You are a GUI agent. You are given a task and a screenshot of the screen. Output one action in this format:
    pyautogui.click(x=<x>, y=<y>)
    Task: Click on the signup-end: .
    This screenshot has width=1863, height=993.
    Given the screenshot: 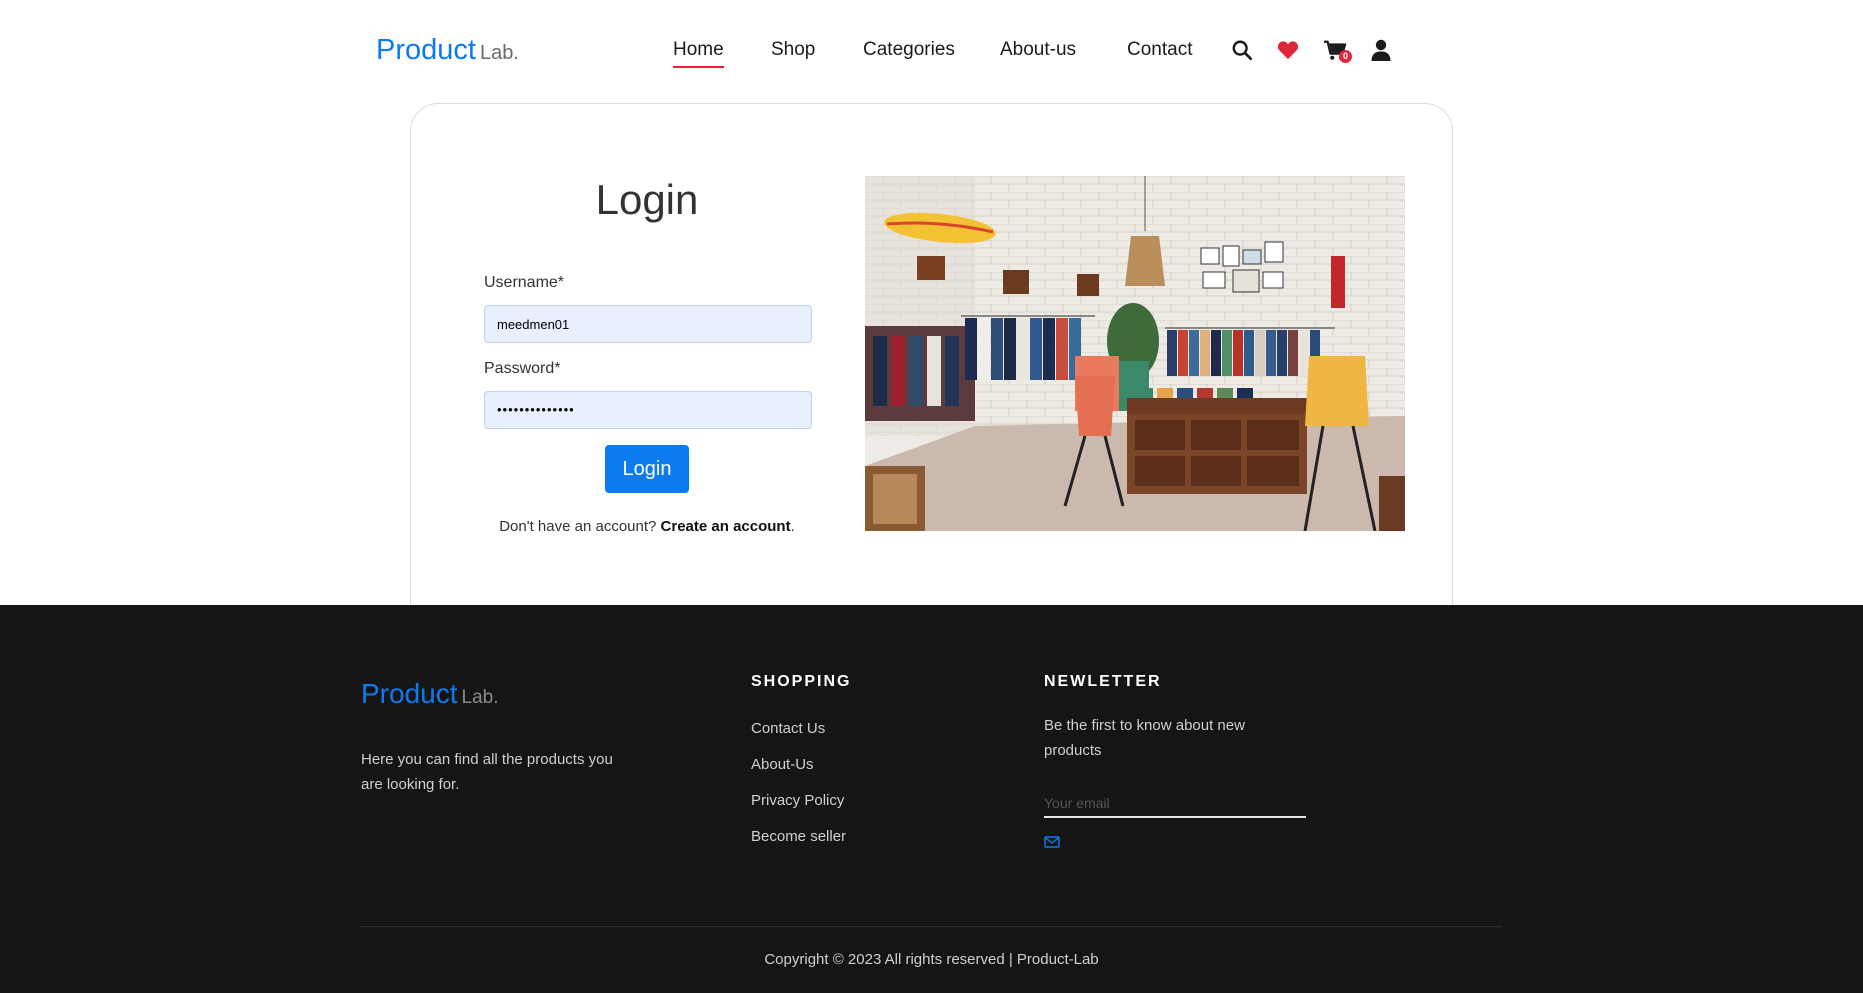 What is the action you would take?
    pyautogui.click(x=792, y=526)
    